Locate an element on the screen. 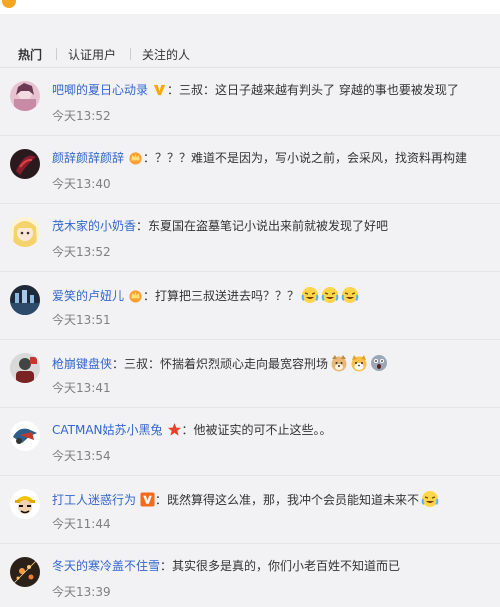 The image size is (500, 607). comment-line: 打工人迷惑行为 ：既然算得这么准，那，我冲个会员能知道未来不 is located at coordinates (245, 499).